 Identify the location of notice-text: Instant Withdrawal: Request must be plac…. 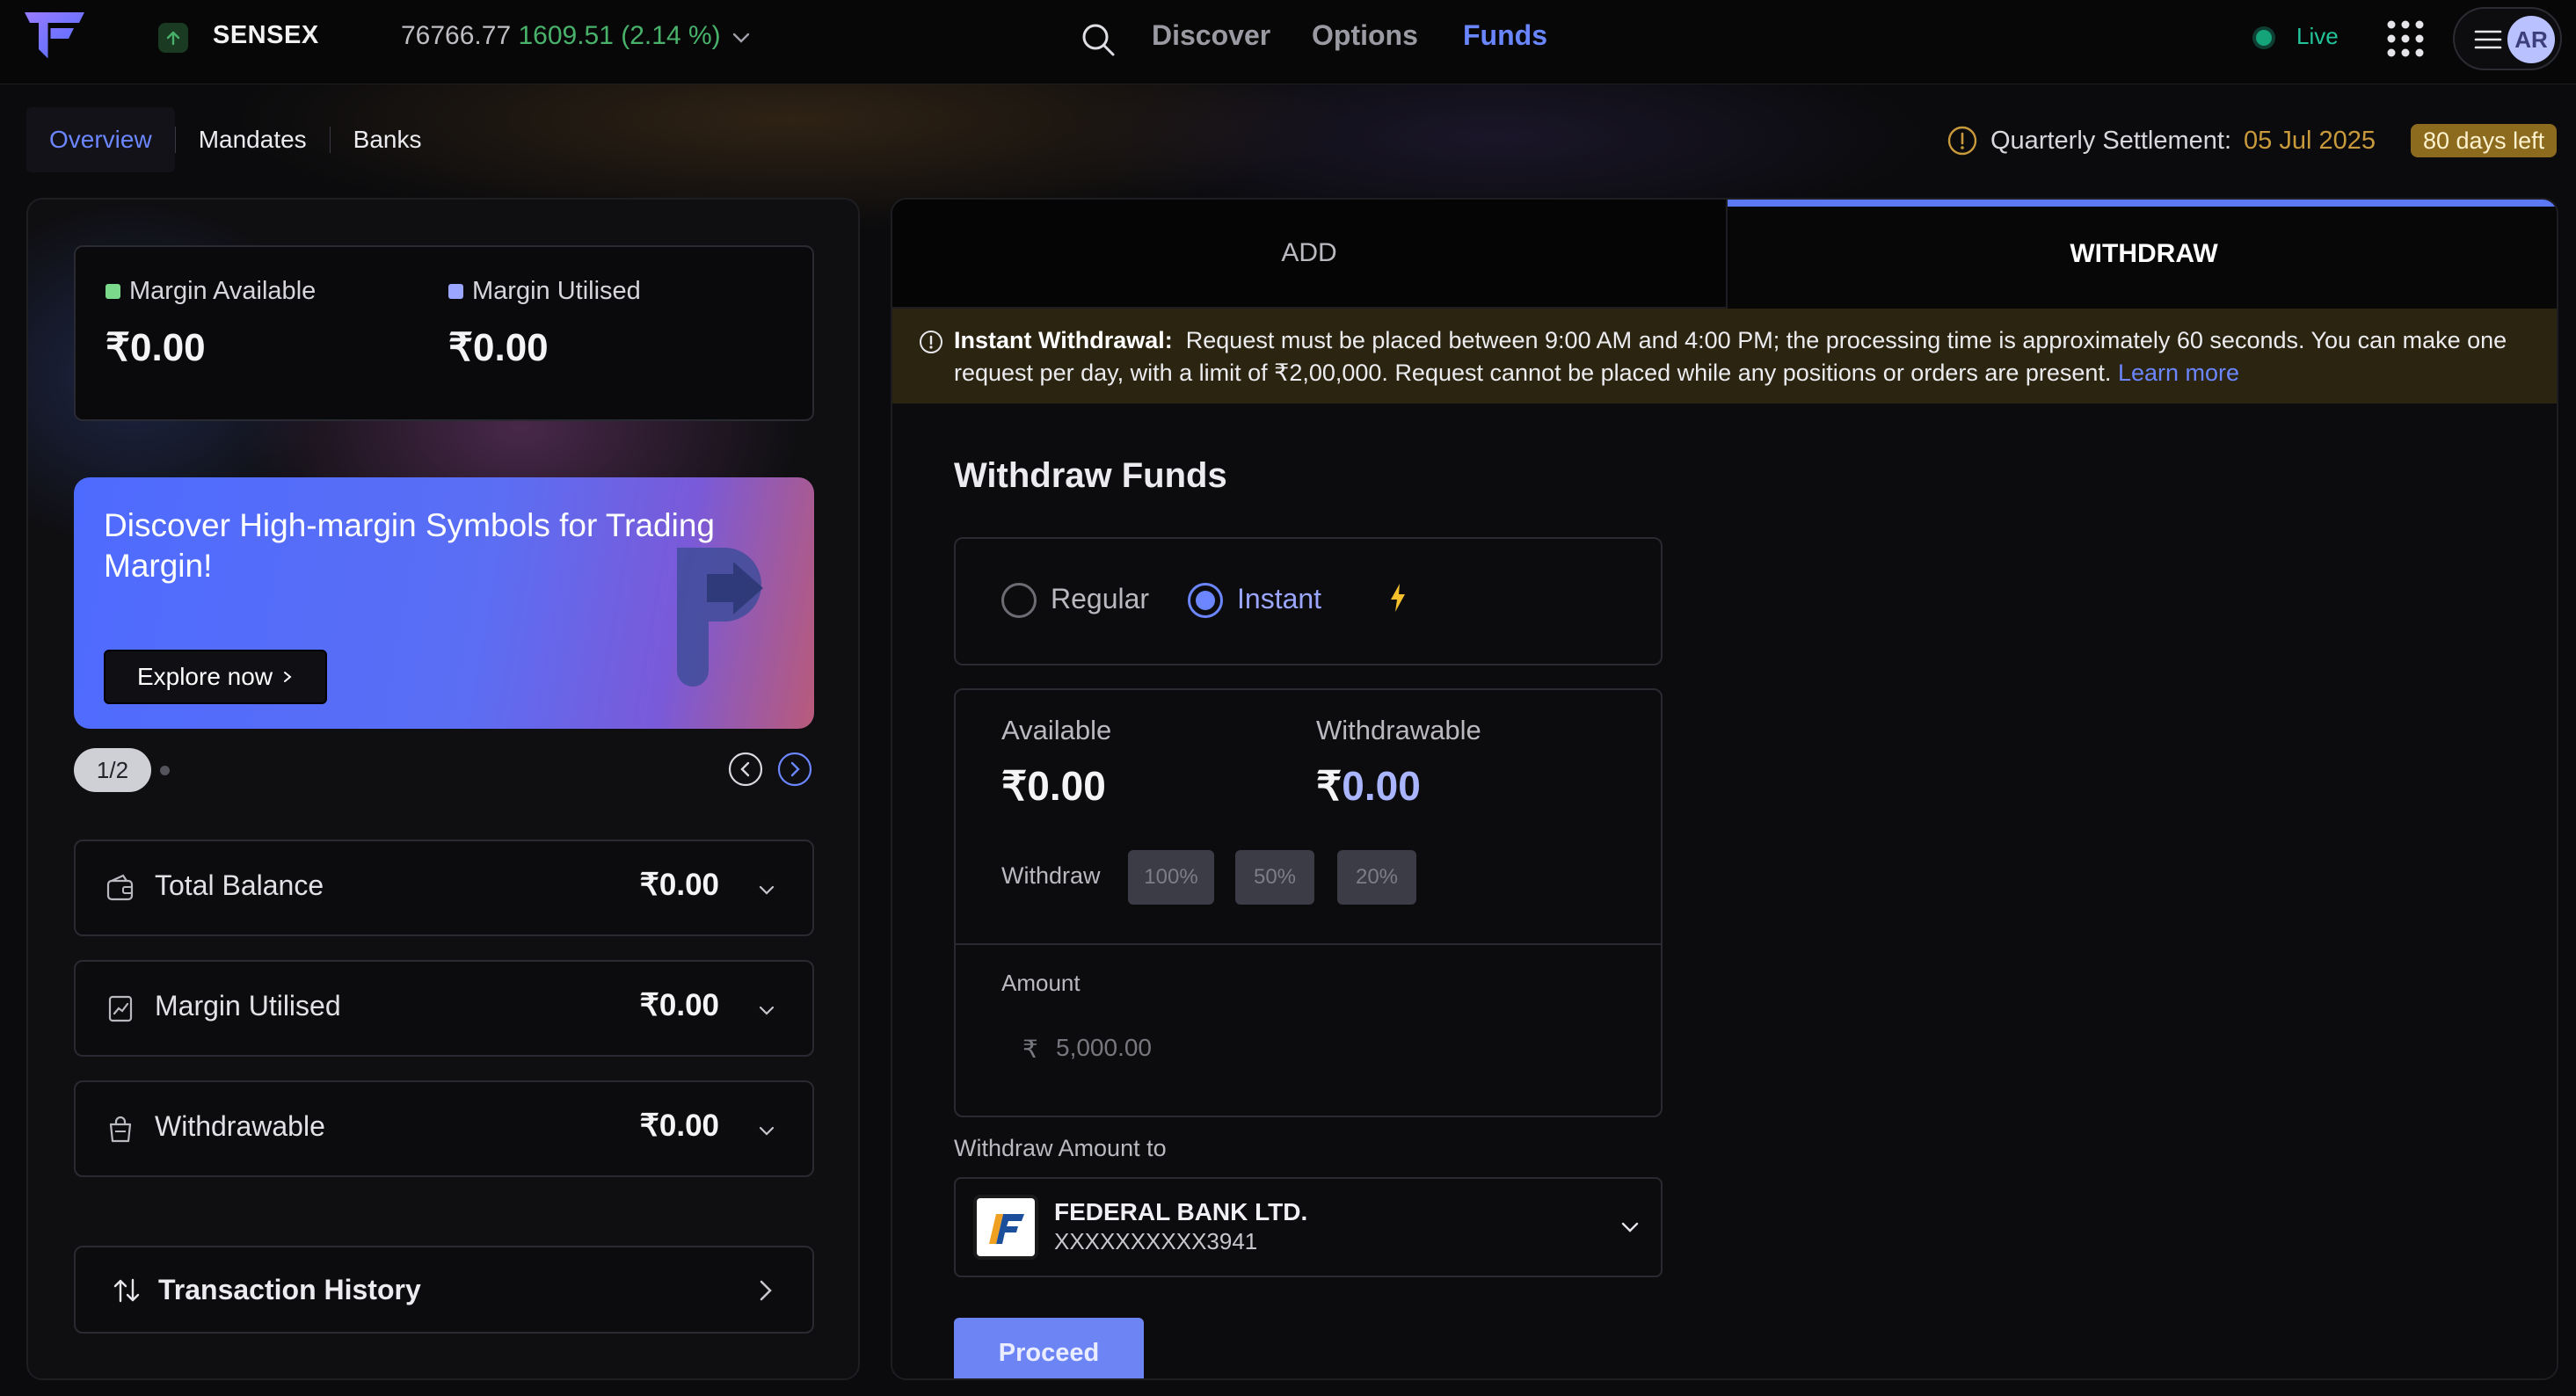
(1741, 356).